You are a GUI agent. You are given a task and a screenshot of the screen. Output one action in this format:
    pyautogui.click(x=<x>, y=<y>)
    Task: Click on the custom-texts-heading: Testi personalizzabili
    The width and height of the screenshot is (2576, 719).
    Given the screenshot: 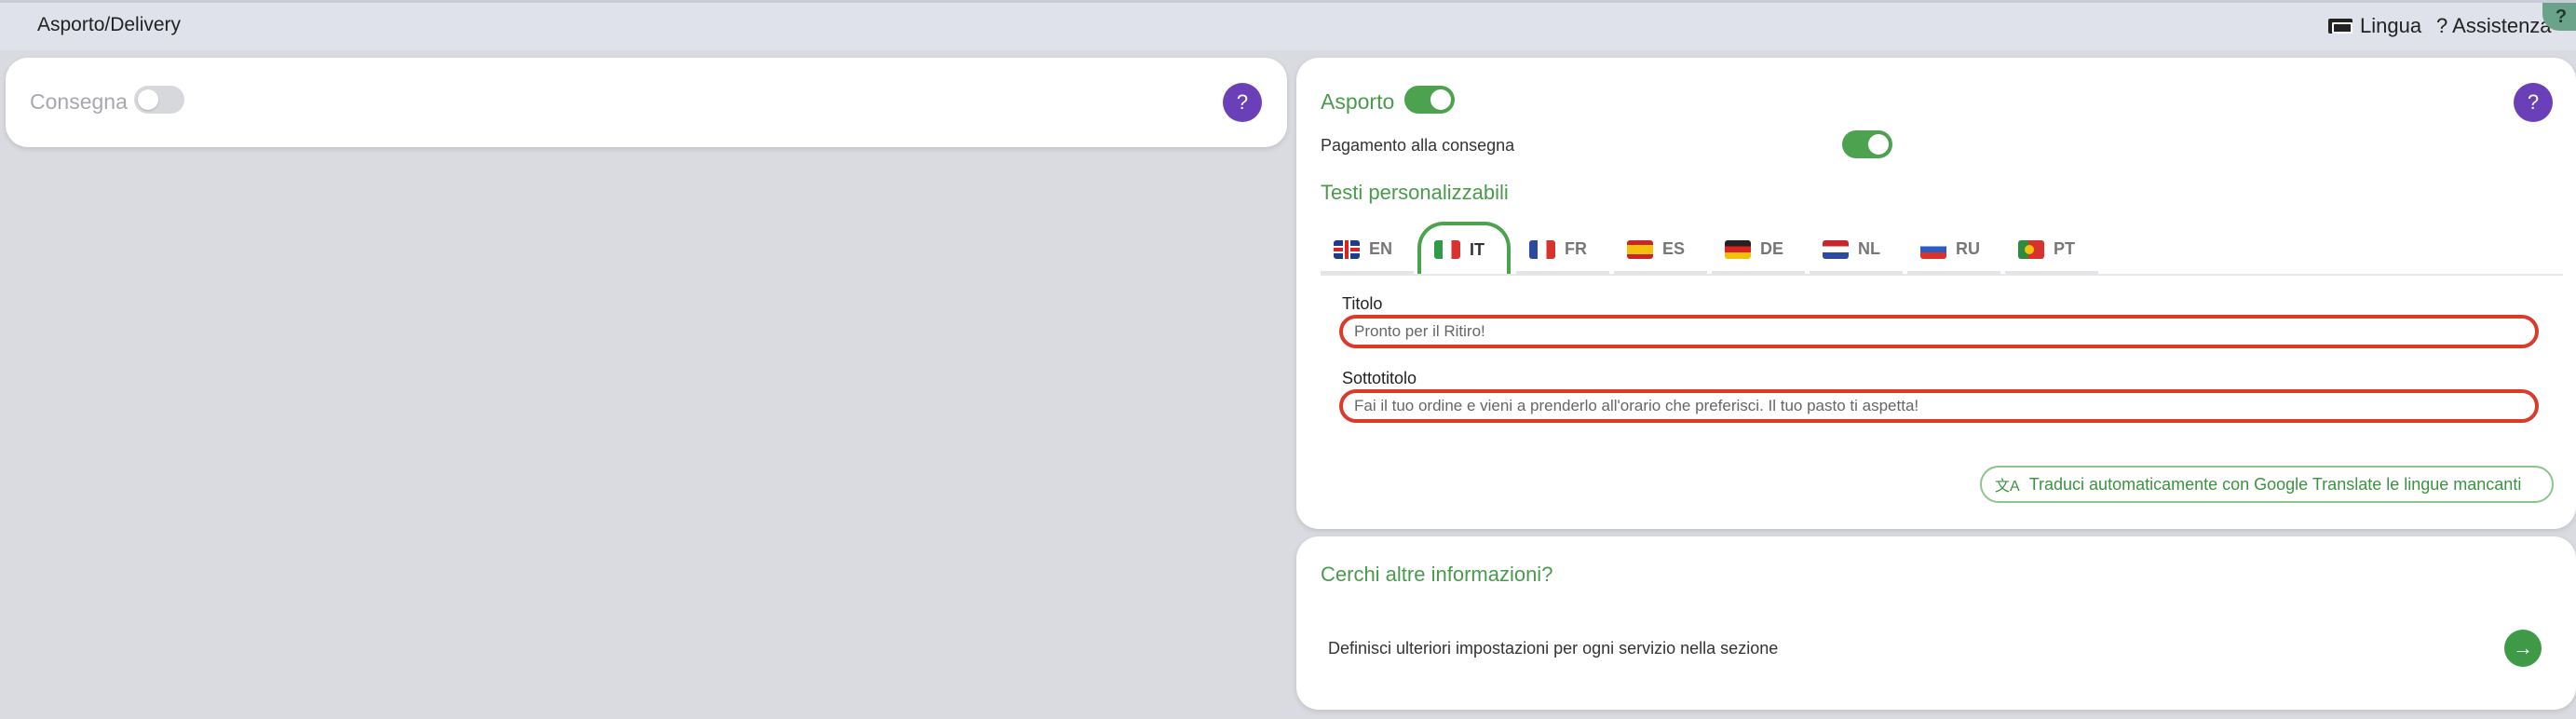 What is the action you would take?
    pyautogui.click(x=1415, y=192)
    